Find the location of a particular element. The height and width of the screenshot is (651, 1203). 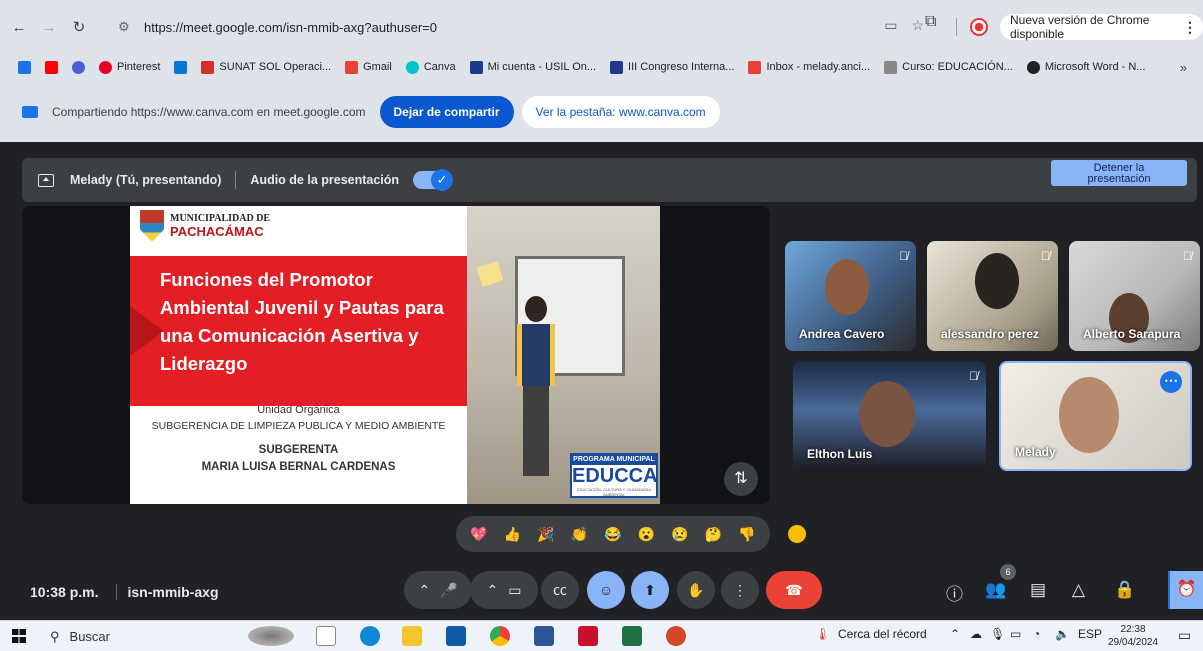

participant-tile: 🎙̸ Andrea Cavero is located at coordinates (850, 296).